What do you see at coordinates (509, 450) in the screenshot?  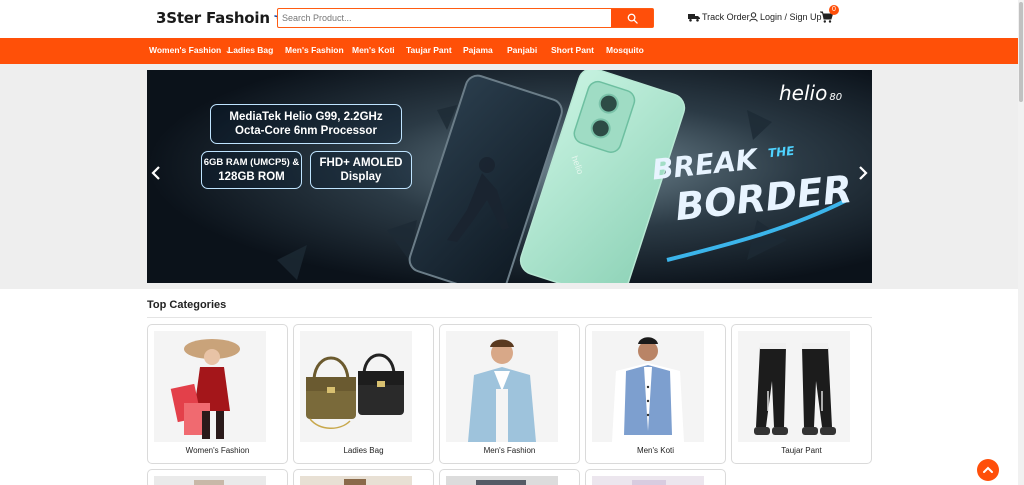 I see `category-label: Men's Fashion` at bounding box center [509, 450].